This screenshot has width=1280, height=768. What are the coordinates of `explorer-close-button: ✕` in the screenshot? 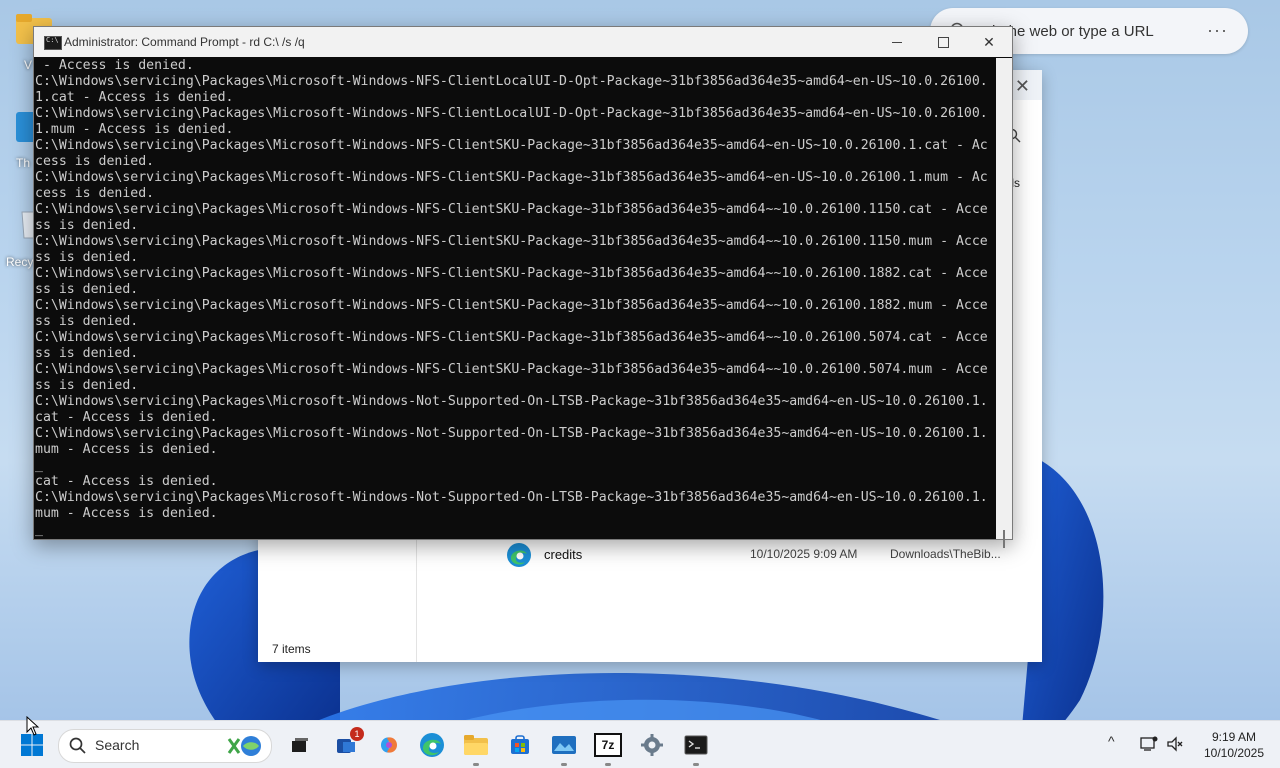 It's located at (1022, 86).